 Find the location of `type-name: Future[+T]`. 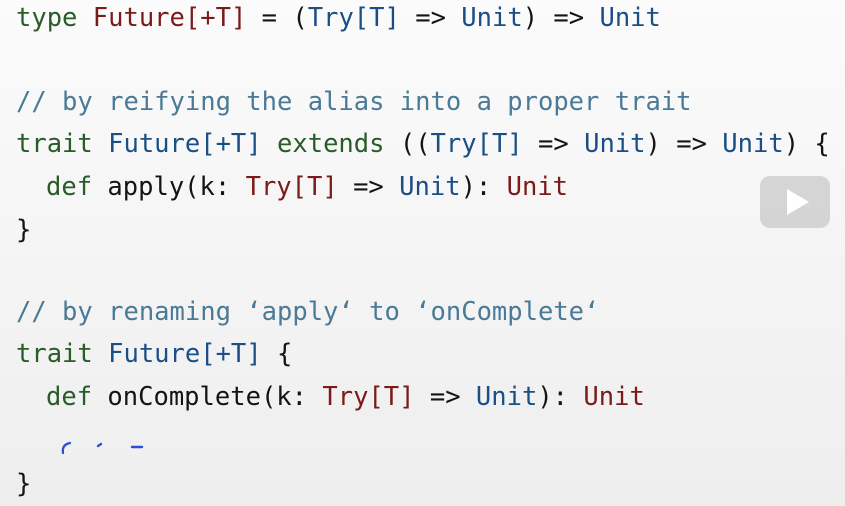

type-name: Future[+T] is located at coordinates (162, 18).